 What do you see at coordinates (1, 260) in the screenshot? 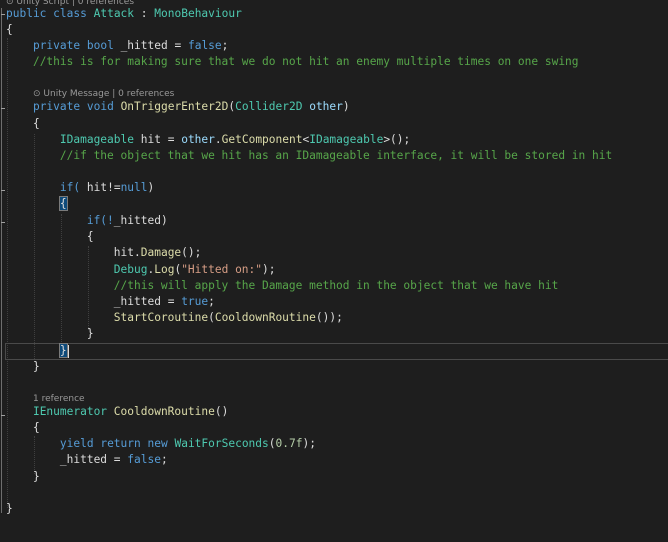
I see `outline-fold-rail` at bounding box center [1, 260].